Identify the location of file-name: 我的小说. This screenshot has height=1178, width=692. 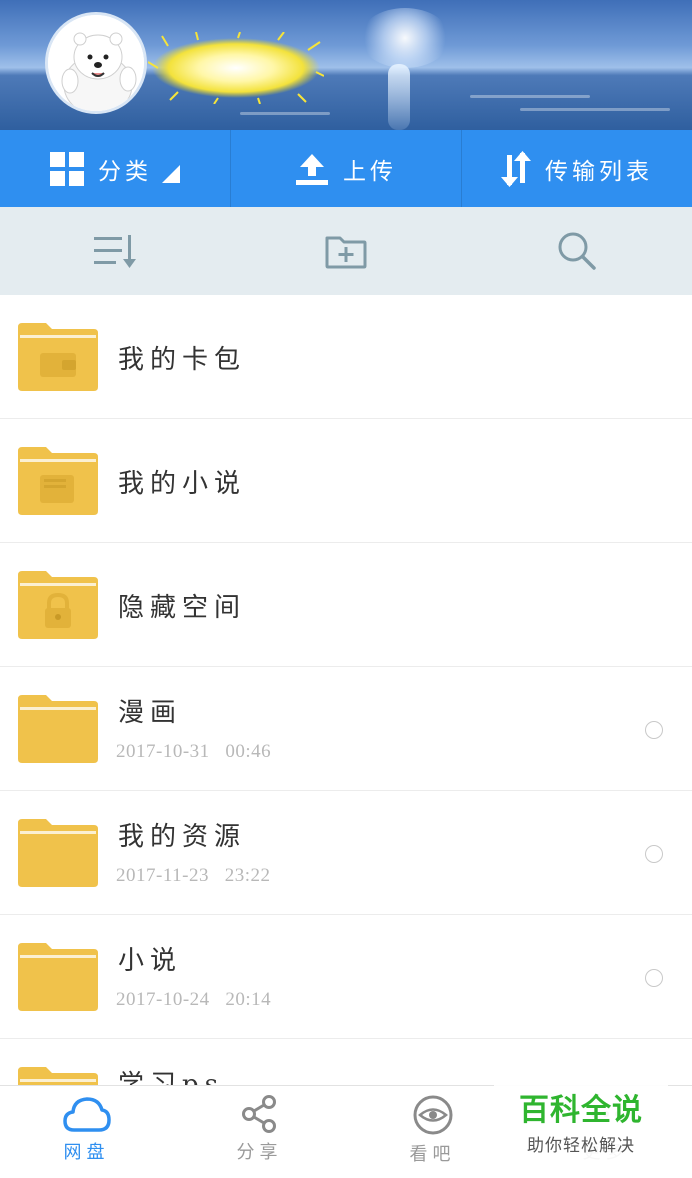
(182, 484).